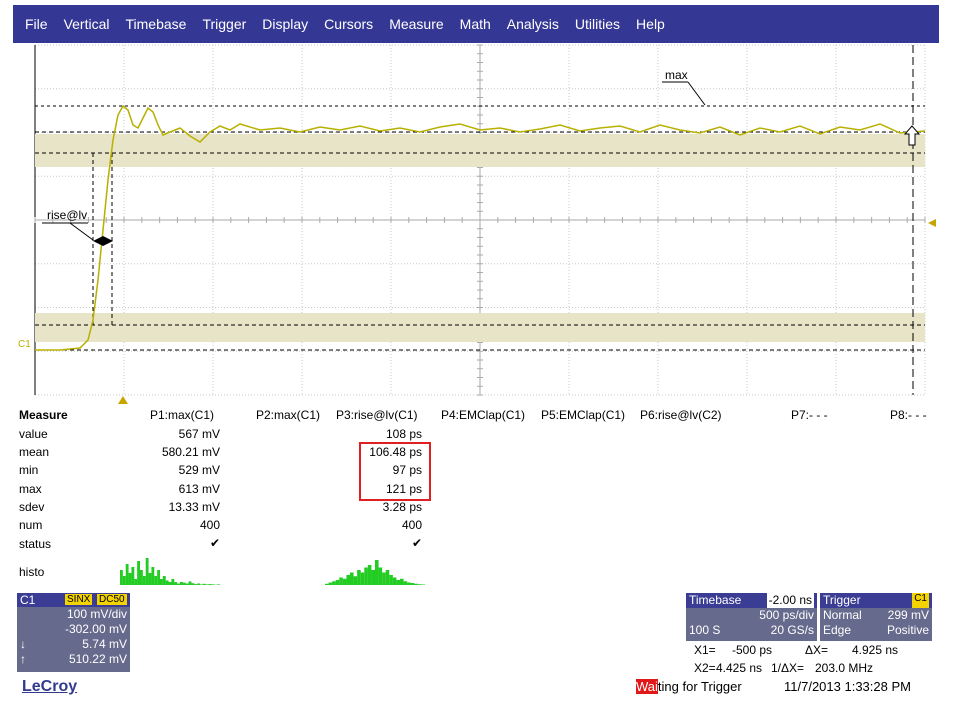  I want to click on inv-dx-value: 203.0 MHz, so click(844, 668).